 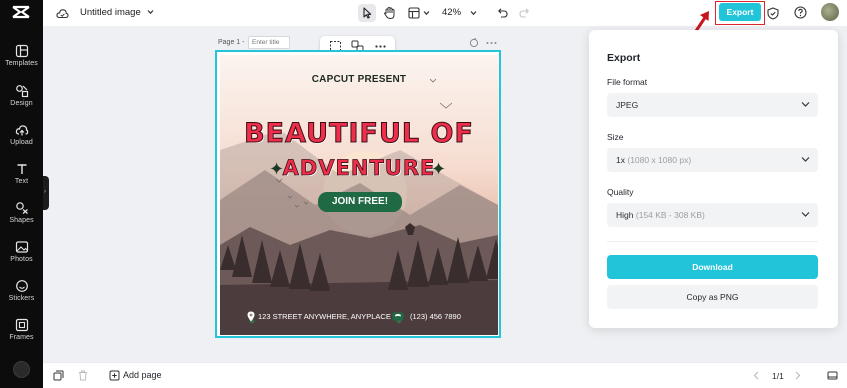 What do you see at coordinates (712, 241) in the screenshot?
I see `divider` at bounding box center [712, 241].